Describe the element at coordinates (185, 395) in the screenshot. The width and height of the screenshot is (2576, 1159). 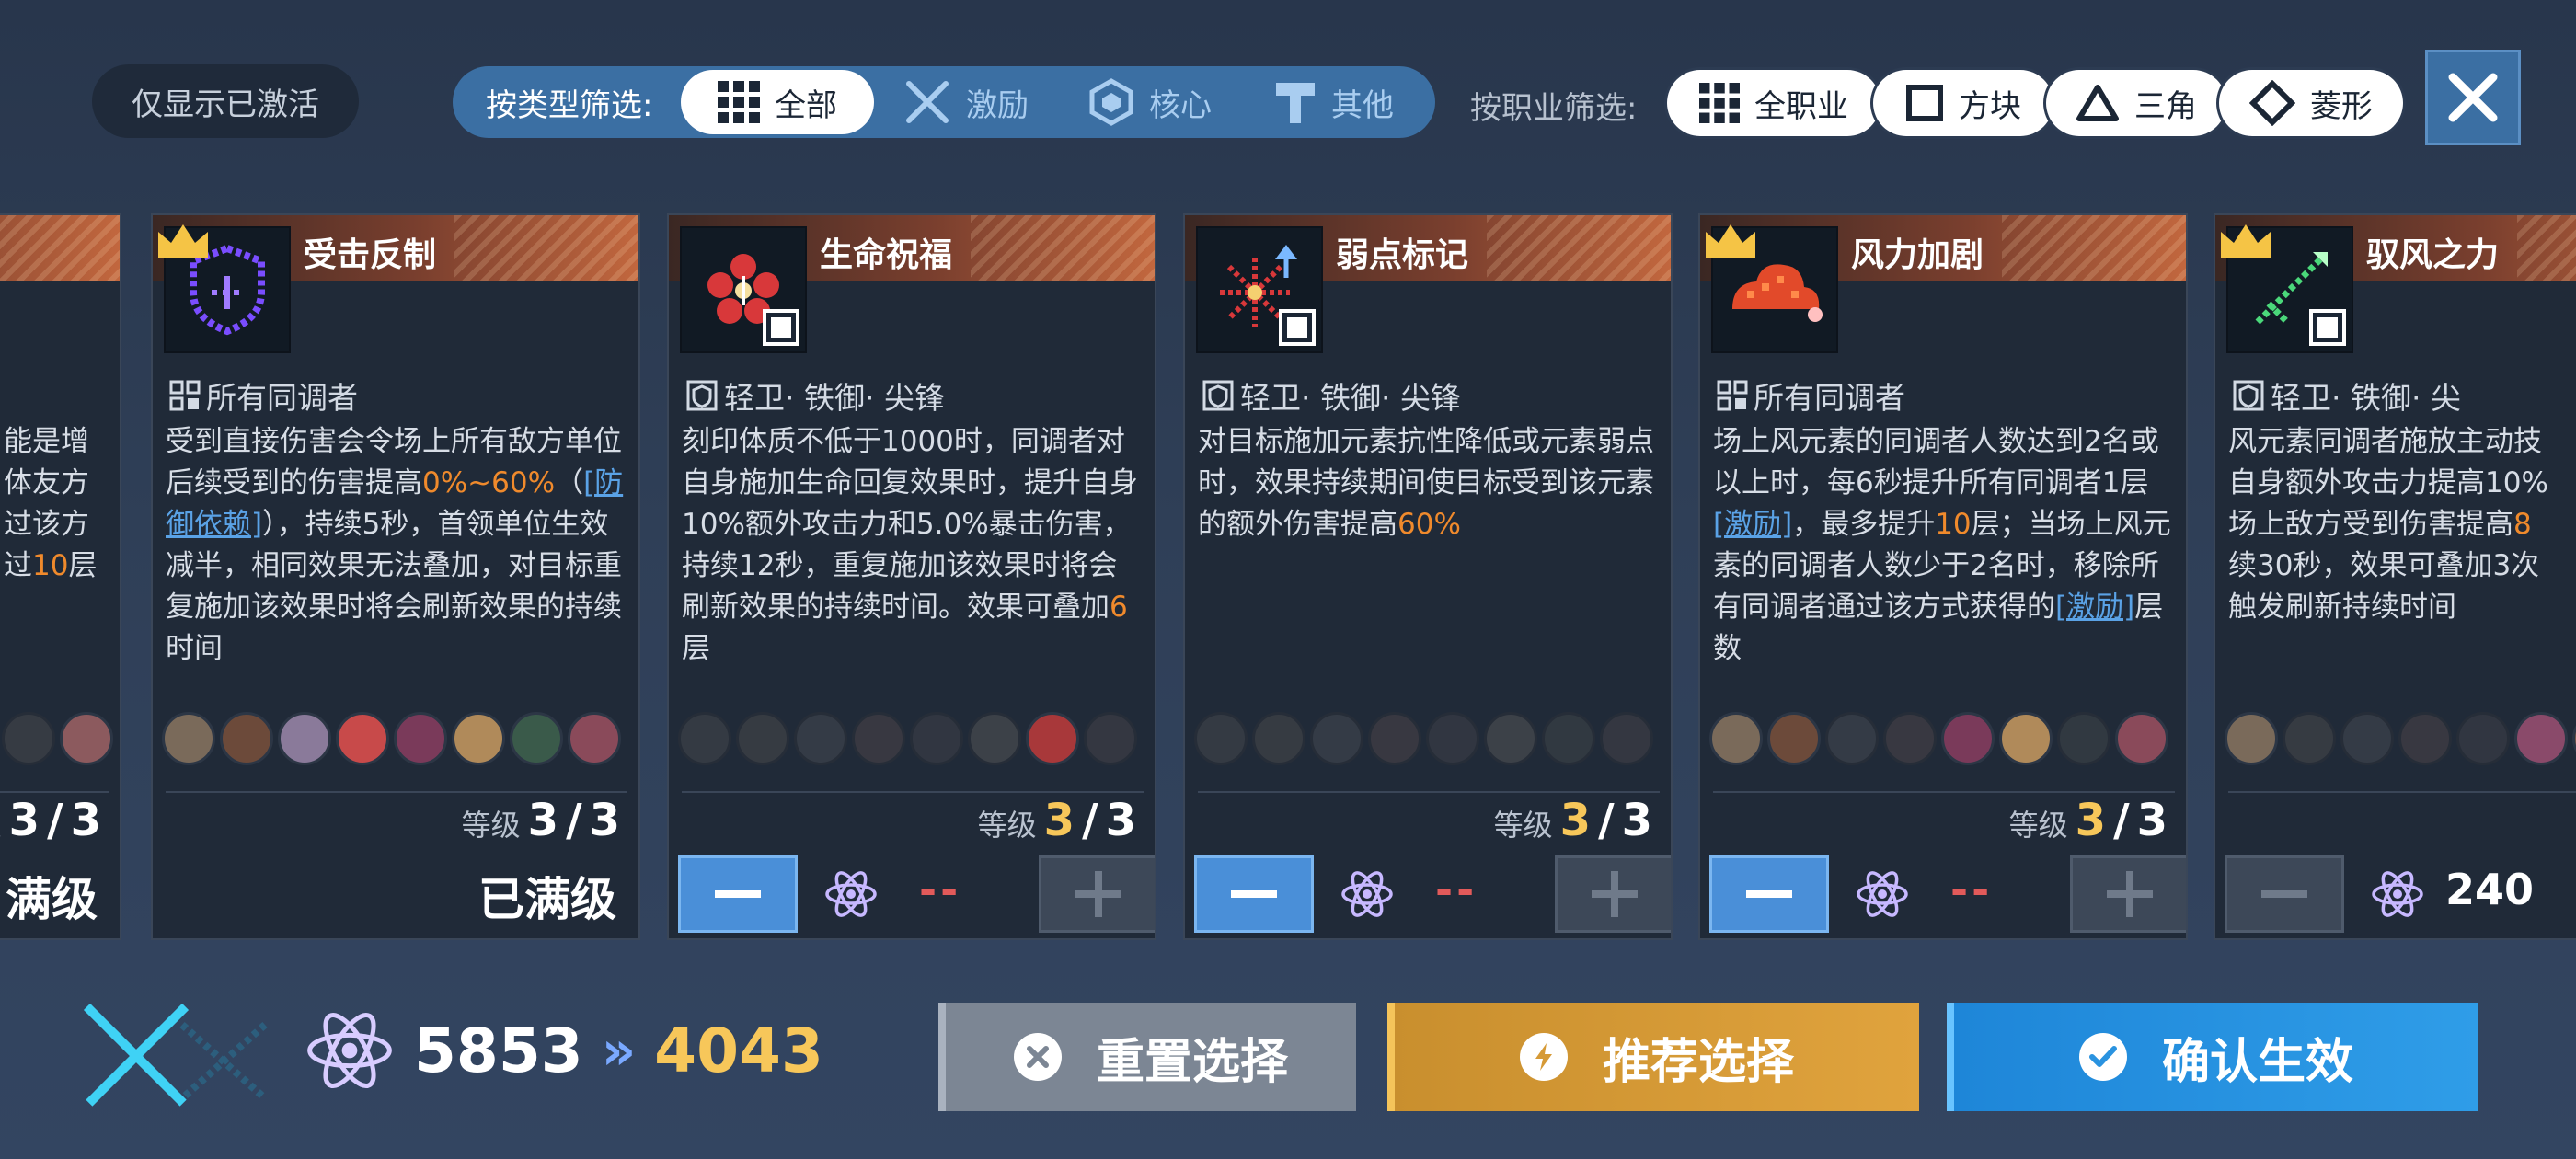
I see `all-members-icon` at that location.